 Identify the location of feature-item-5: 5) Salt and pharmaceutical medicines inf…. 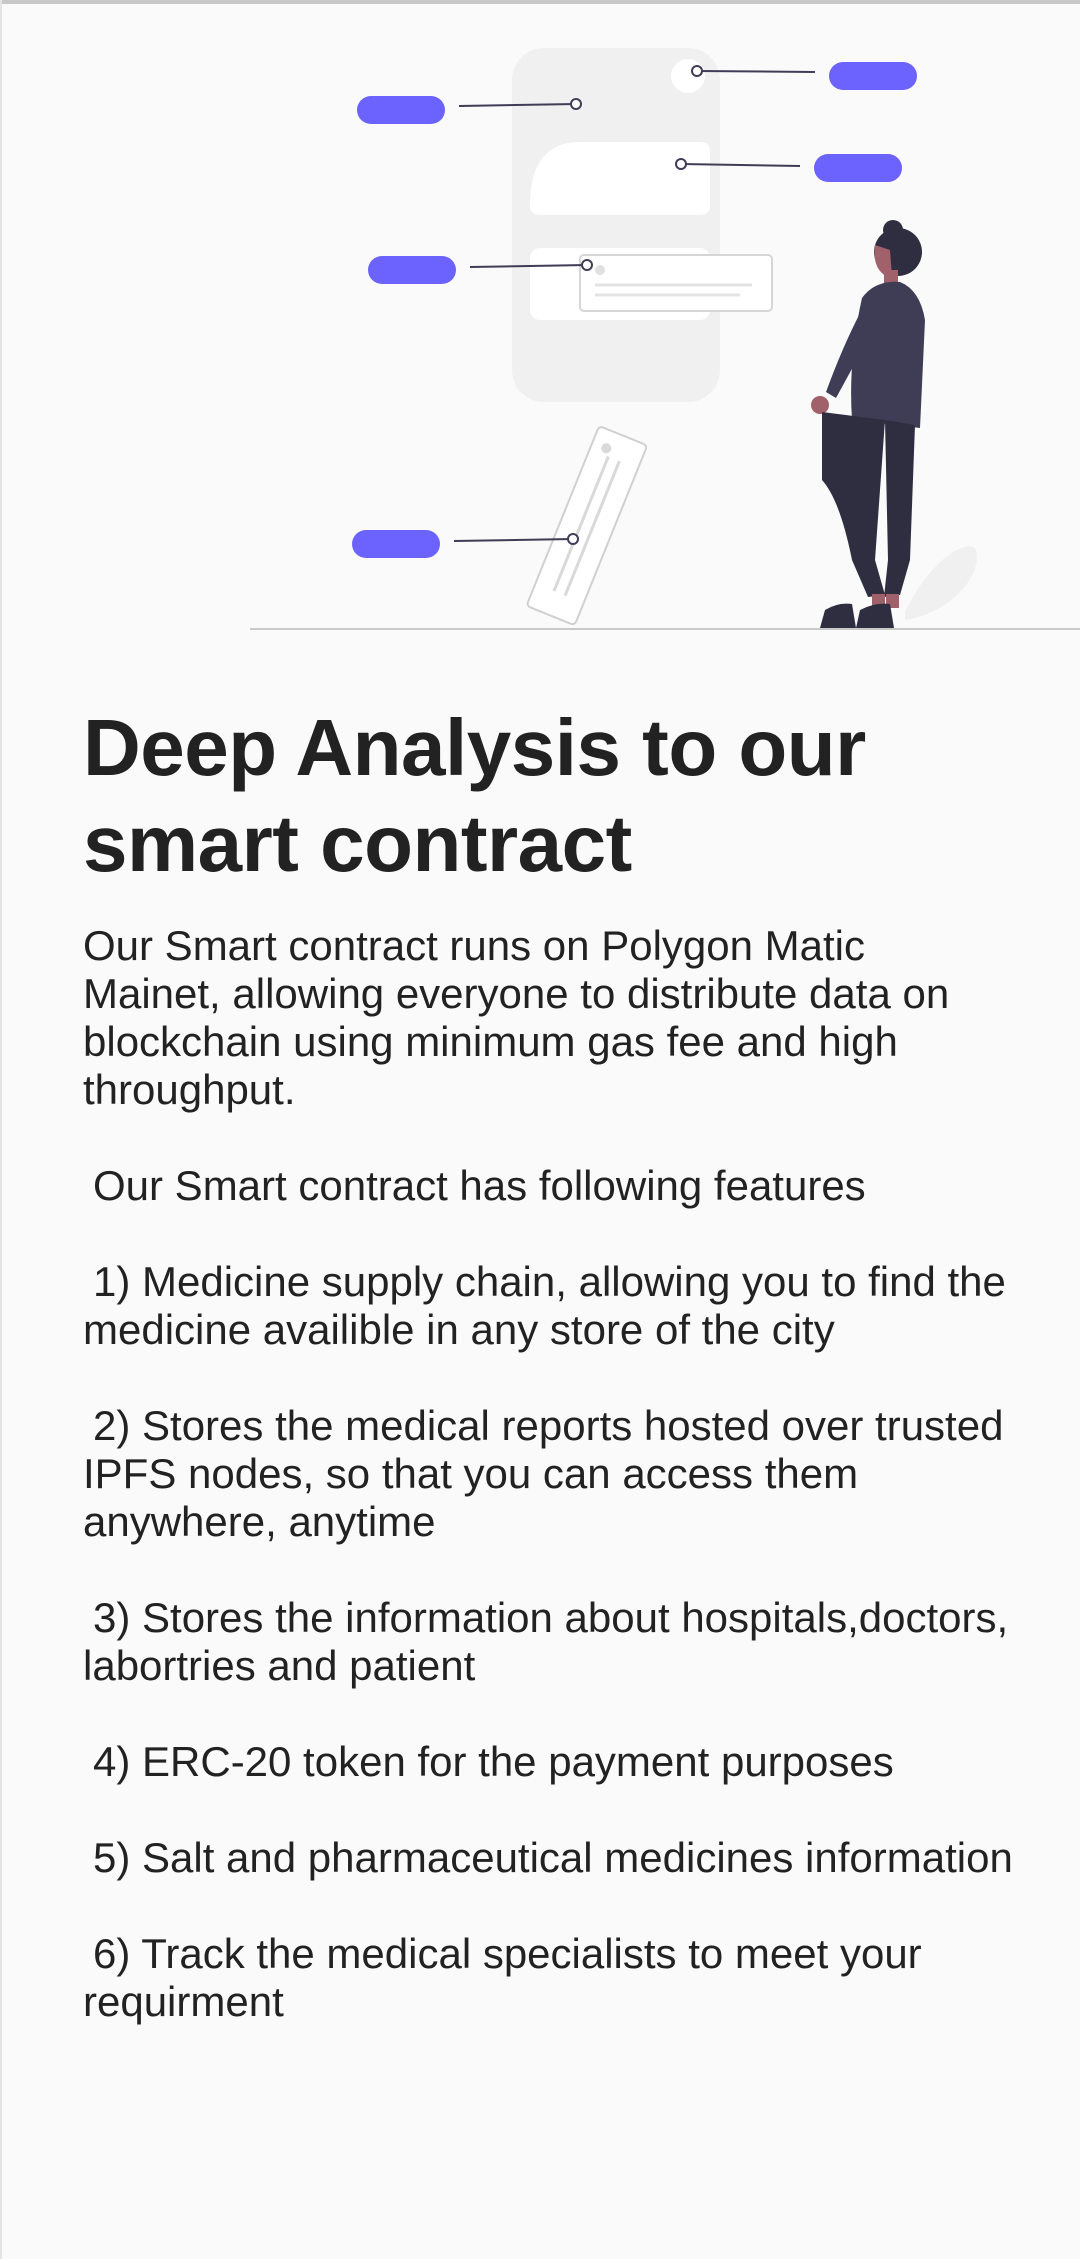
(553, 1857).